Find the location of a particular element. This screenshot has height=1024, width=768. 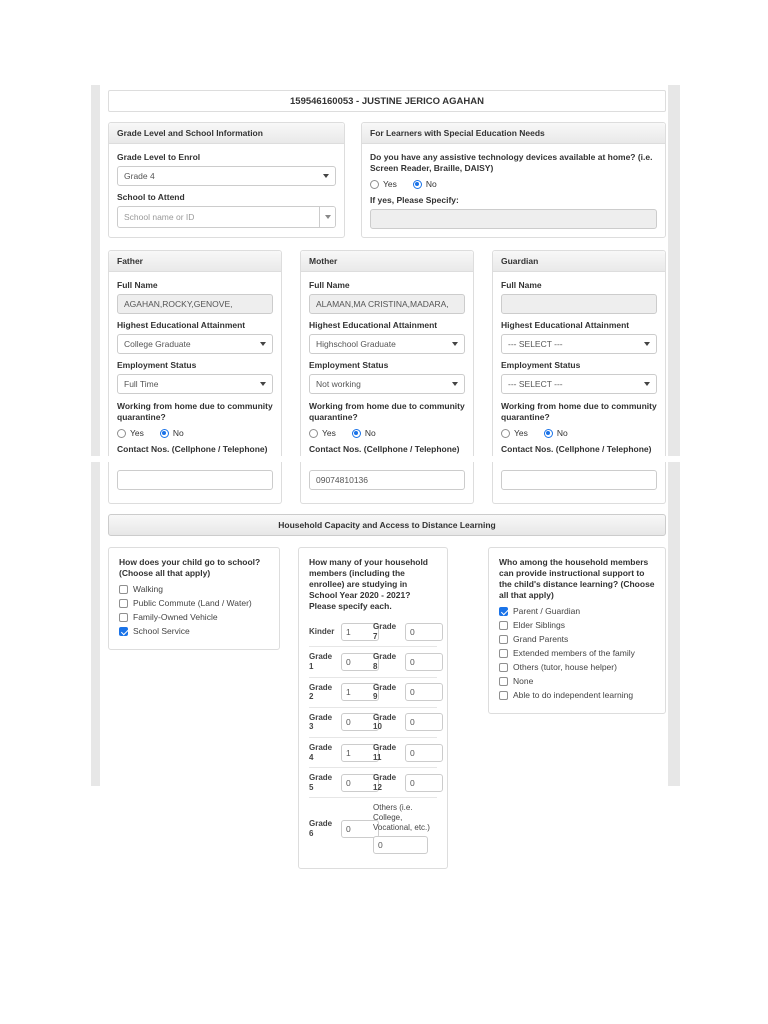

grade-level-value: Grade 4 is located at coordinates (139, 176).